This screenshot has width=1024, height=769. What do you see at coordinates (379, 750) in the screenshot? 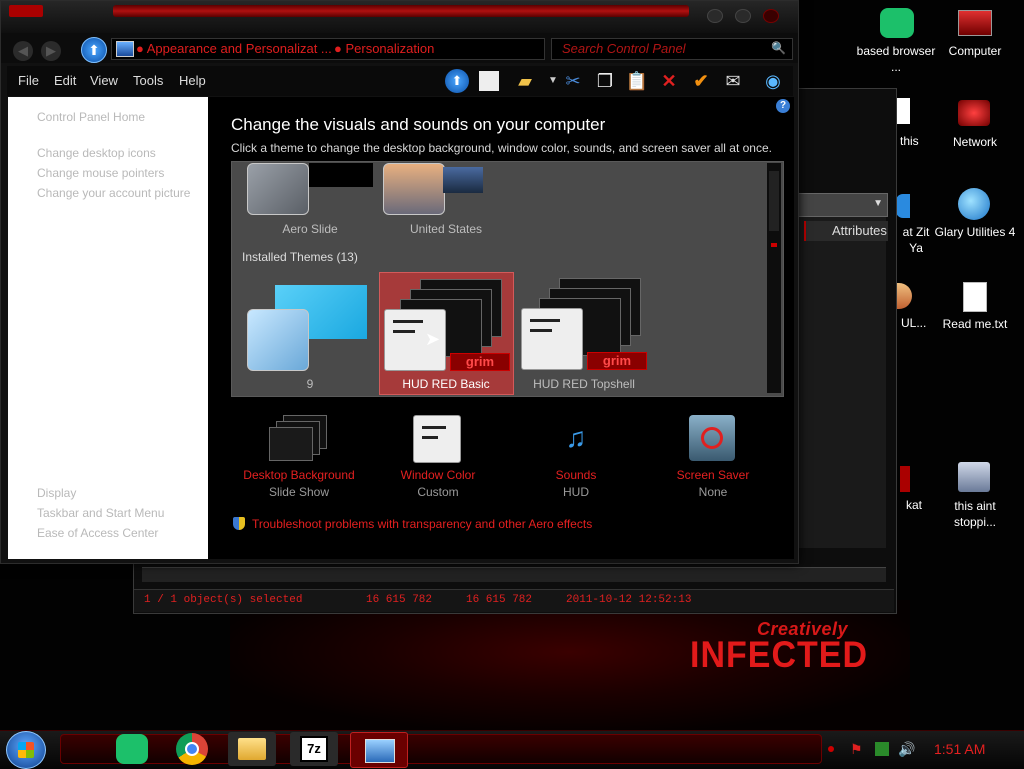
I see `taskbar-control-panel` at bounding box center [379, 750].